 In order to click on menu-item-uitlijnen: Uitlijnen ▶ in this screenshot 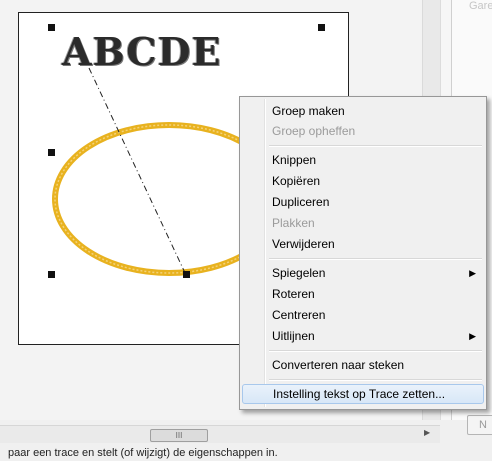, I will do `click(363, 336)`.